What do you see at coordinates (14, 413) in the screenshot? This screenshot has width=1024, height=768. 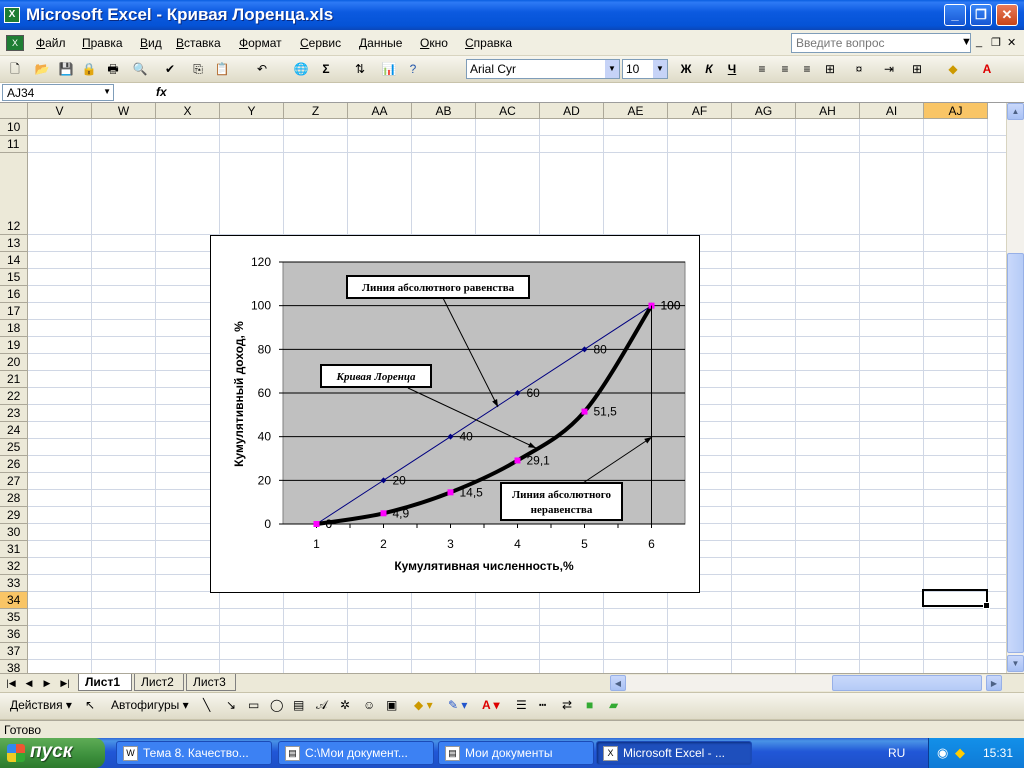 I see `row-header: 23` at bounding box center [14, 413].